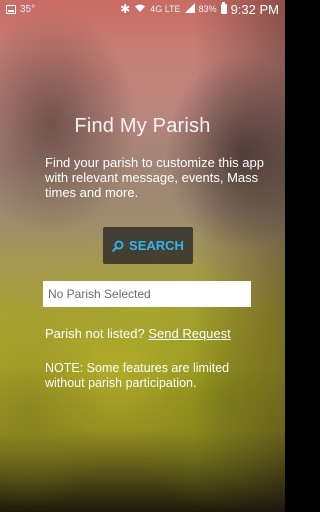 This screenshot has width=320, height=512. What do you see at coordinates (254, 9) in the screenshot?
I see `clock-time: 9:32 PM` at bounding box center [254, 9].